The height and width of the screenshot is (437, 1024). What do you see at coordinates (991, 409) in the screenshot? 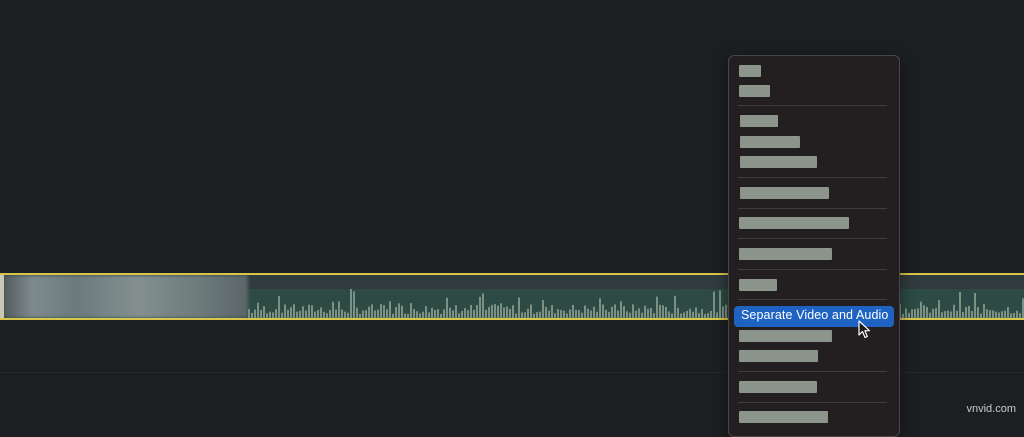
I see `watermark: vnvid.com` at bounding box center [991, 409].